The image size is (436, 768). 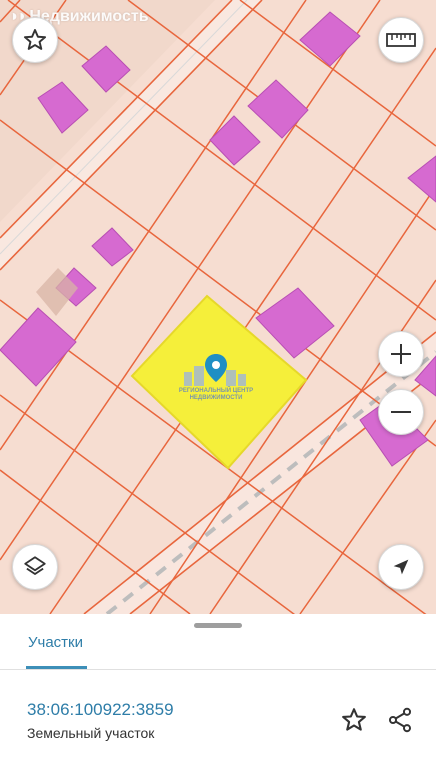 I want to click on layers-icon, so click(x=35, y=565).